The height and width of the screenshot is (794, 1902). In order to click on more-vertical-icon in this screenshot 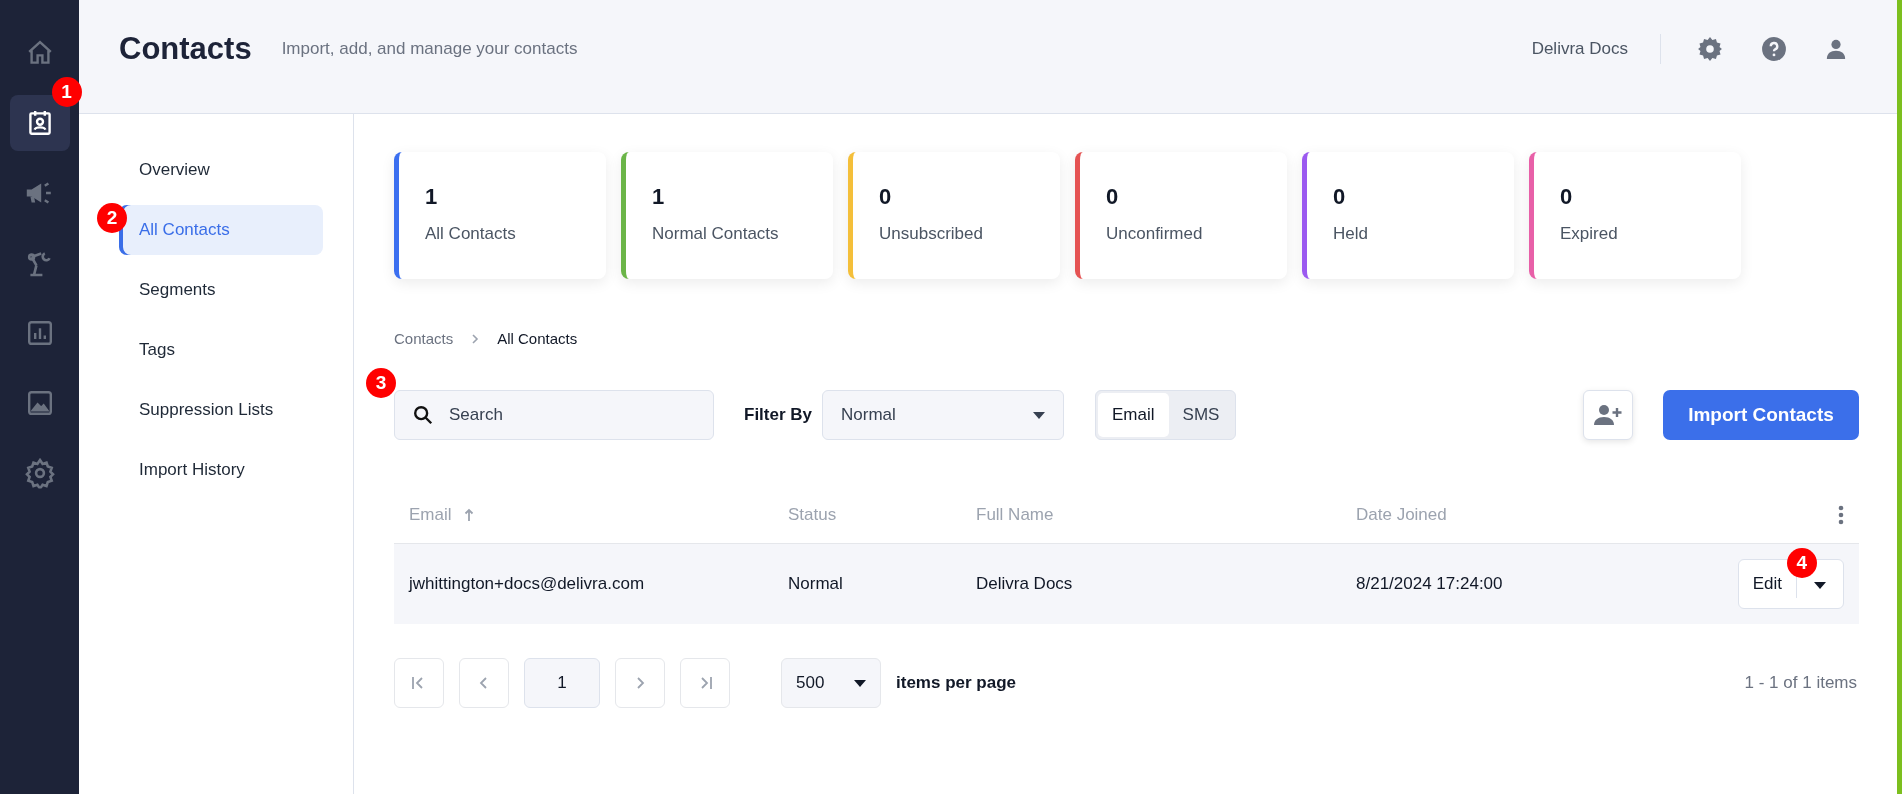, I will do `click(1841, 515)`.